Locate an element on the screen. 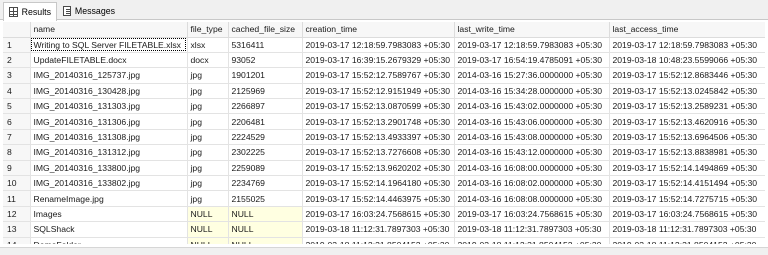 The width and height of the screenshot is (768, 255). cell-creation-time: 2019-03-17 15:52:12.9151949 +05:30 is located at coordinates (378, 91).